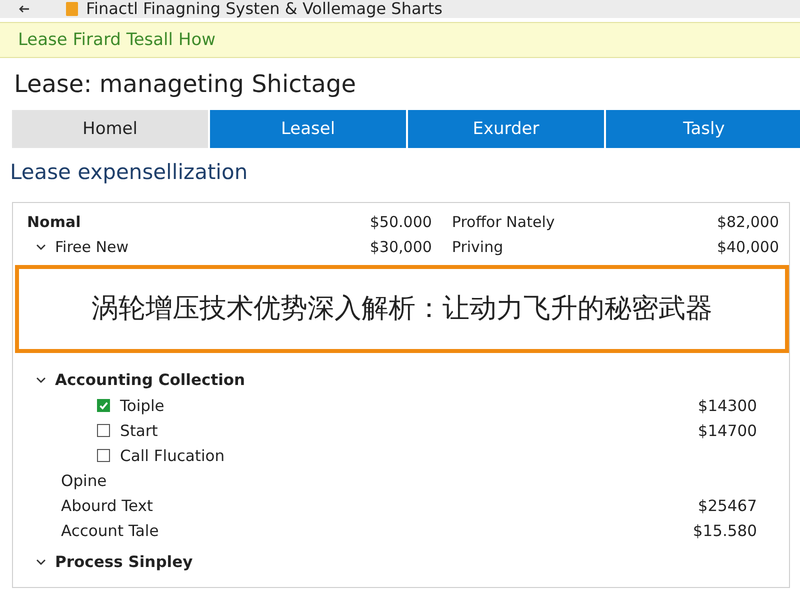 The image size is (800, 600). I want to click on amount: $82,000, so click(747, 221).